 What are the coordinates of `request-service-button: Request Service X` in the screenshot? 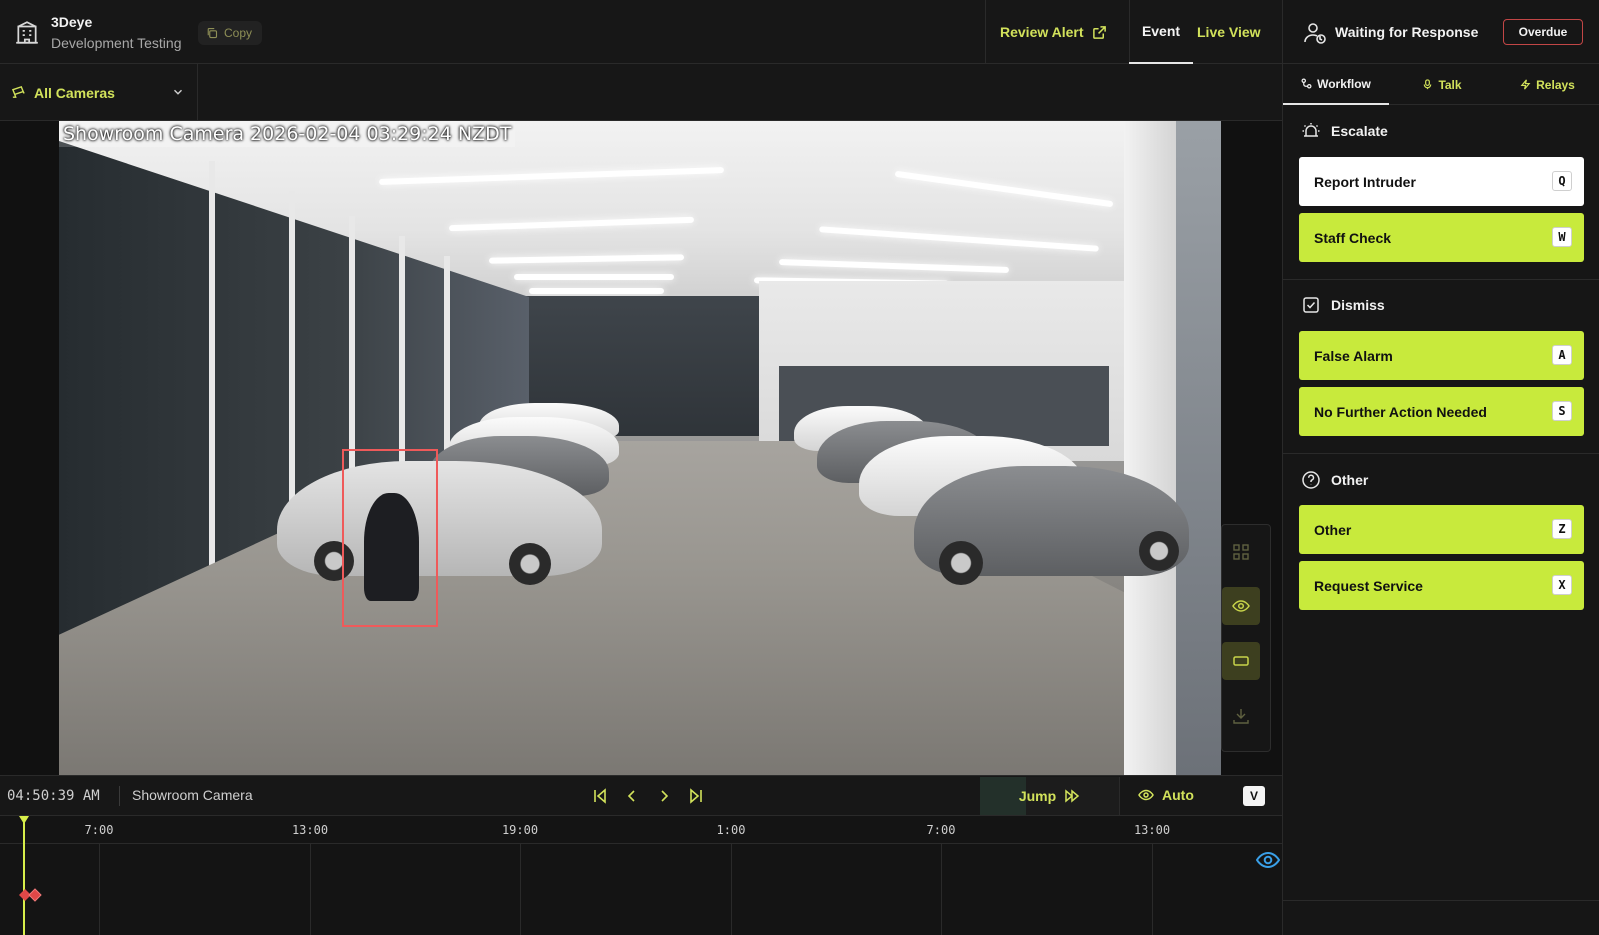 It's located at (1441, 585).